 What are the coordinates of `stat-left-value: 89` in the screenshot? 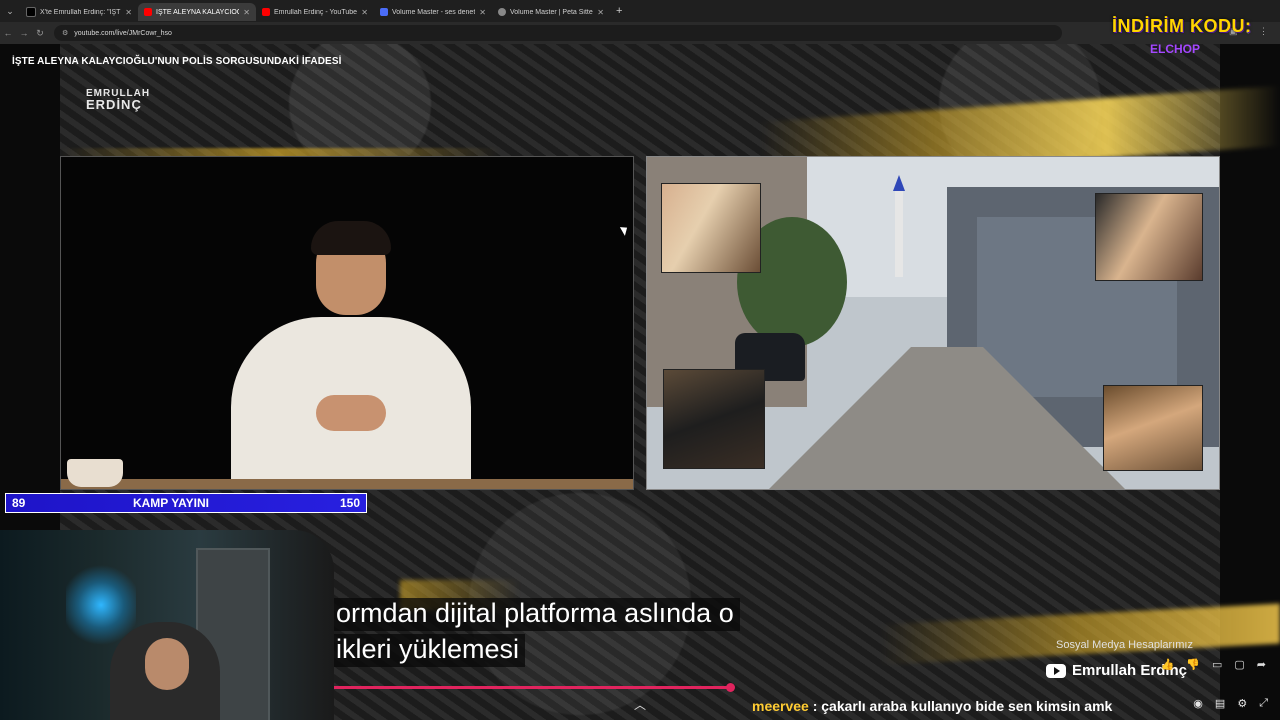 It's located at (19, 503).